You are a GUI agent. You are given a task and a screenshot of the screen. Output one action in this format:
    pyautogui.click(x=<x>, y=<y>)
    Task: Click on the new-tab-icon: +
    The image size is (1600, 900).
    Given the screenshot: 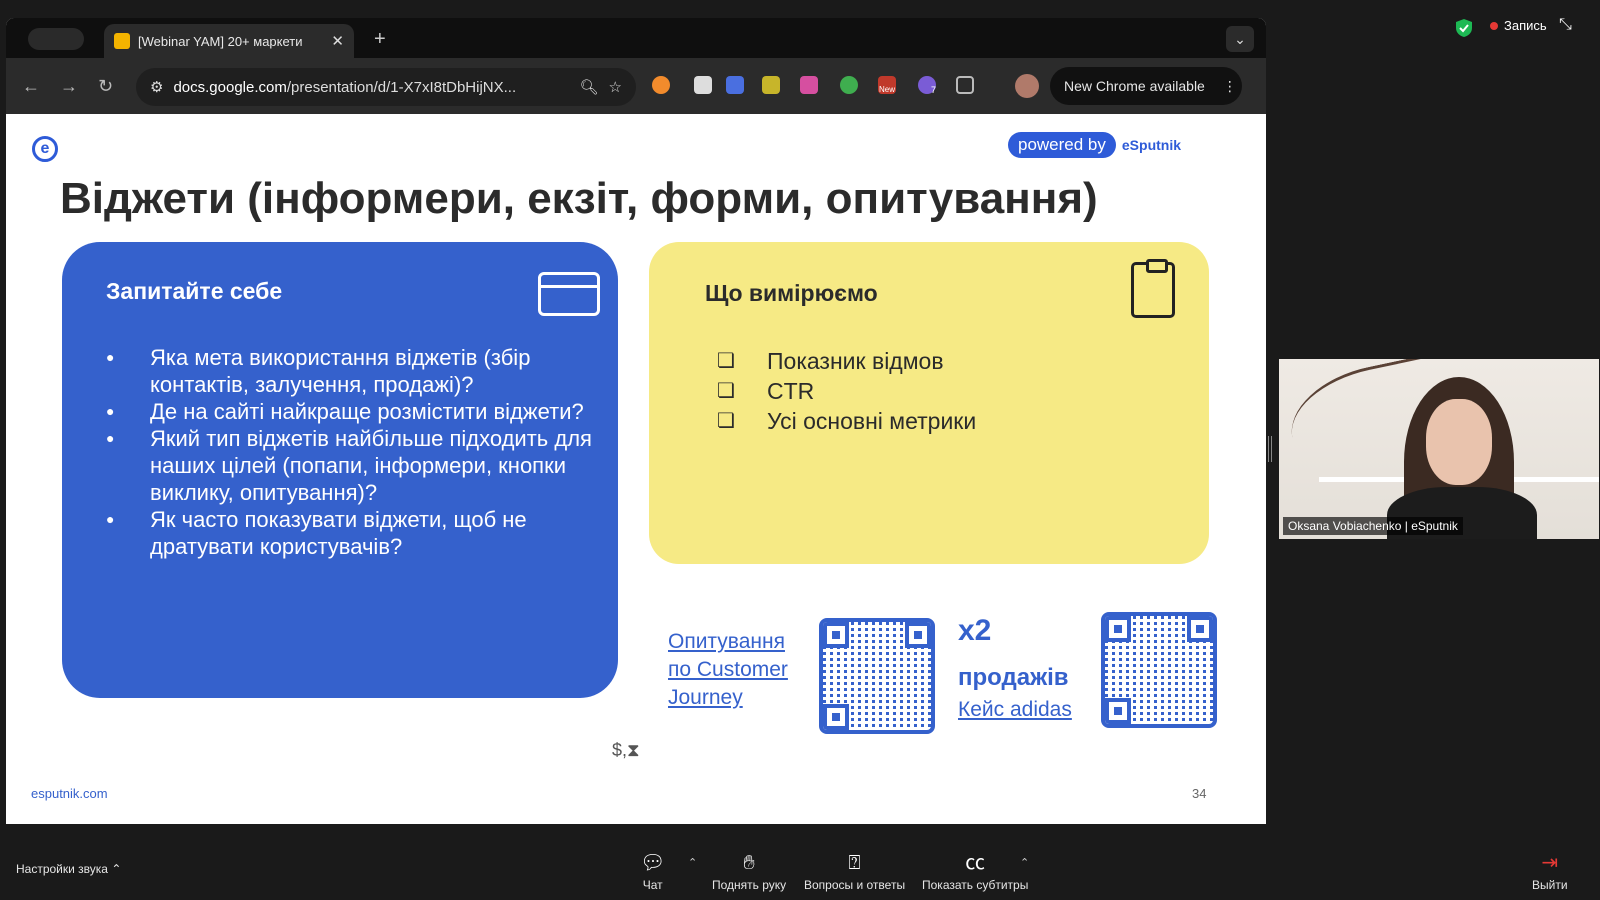 What is the action you would take?
    pyautogui.click(x=380, y=39)
    